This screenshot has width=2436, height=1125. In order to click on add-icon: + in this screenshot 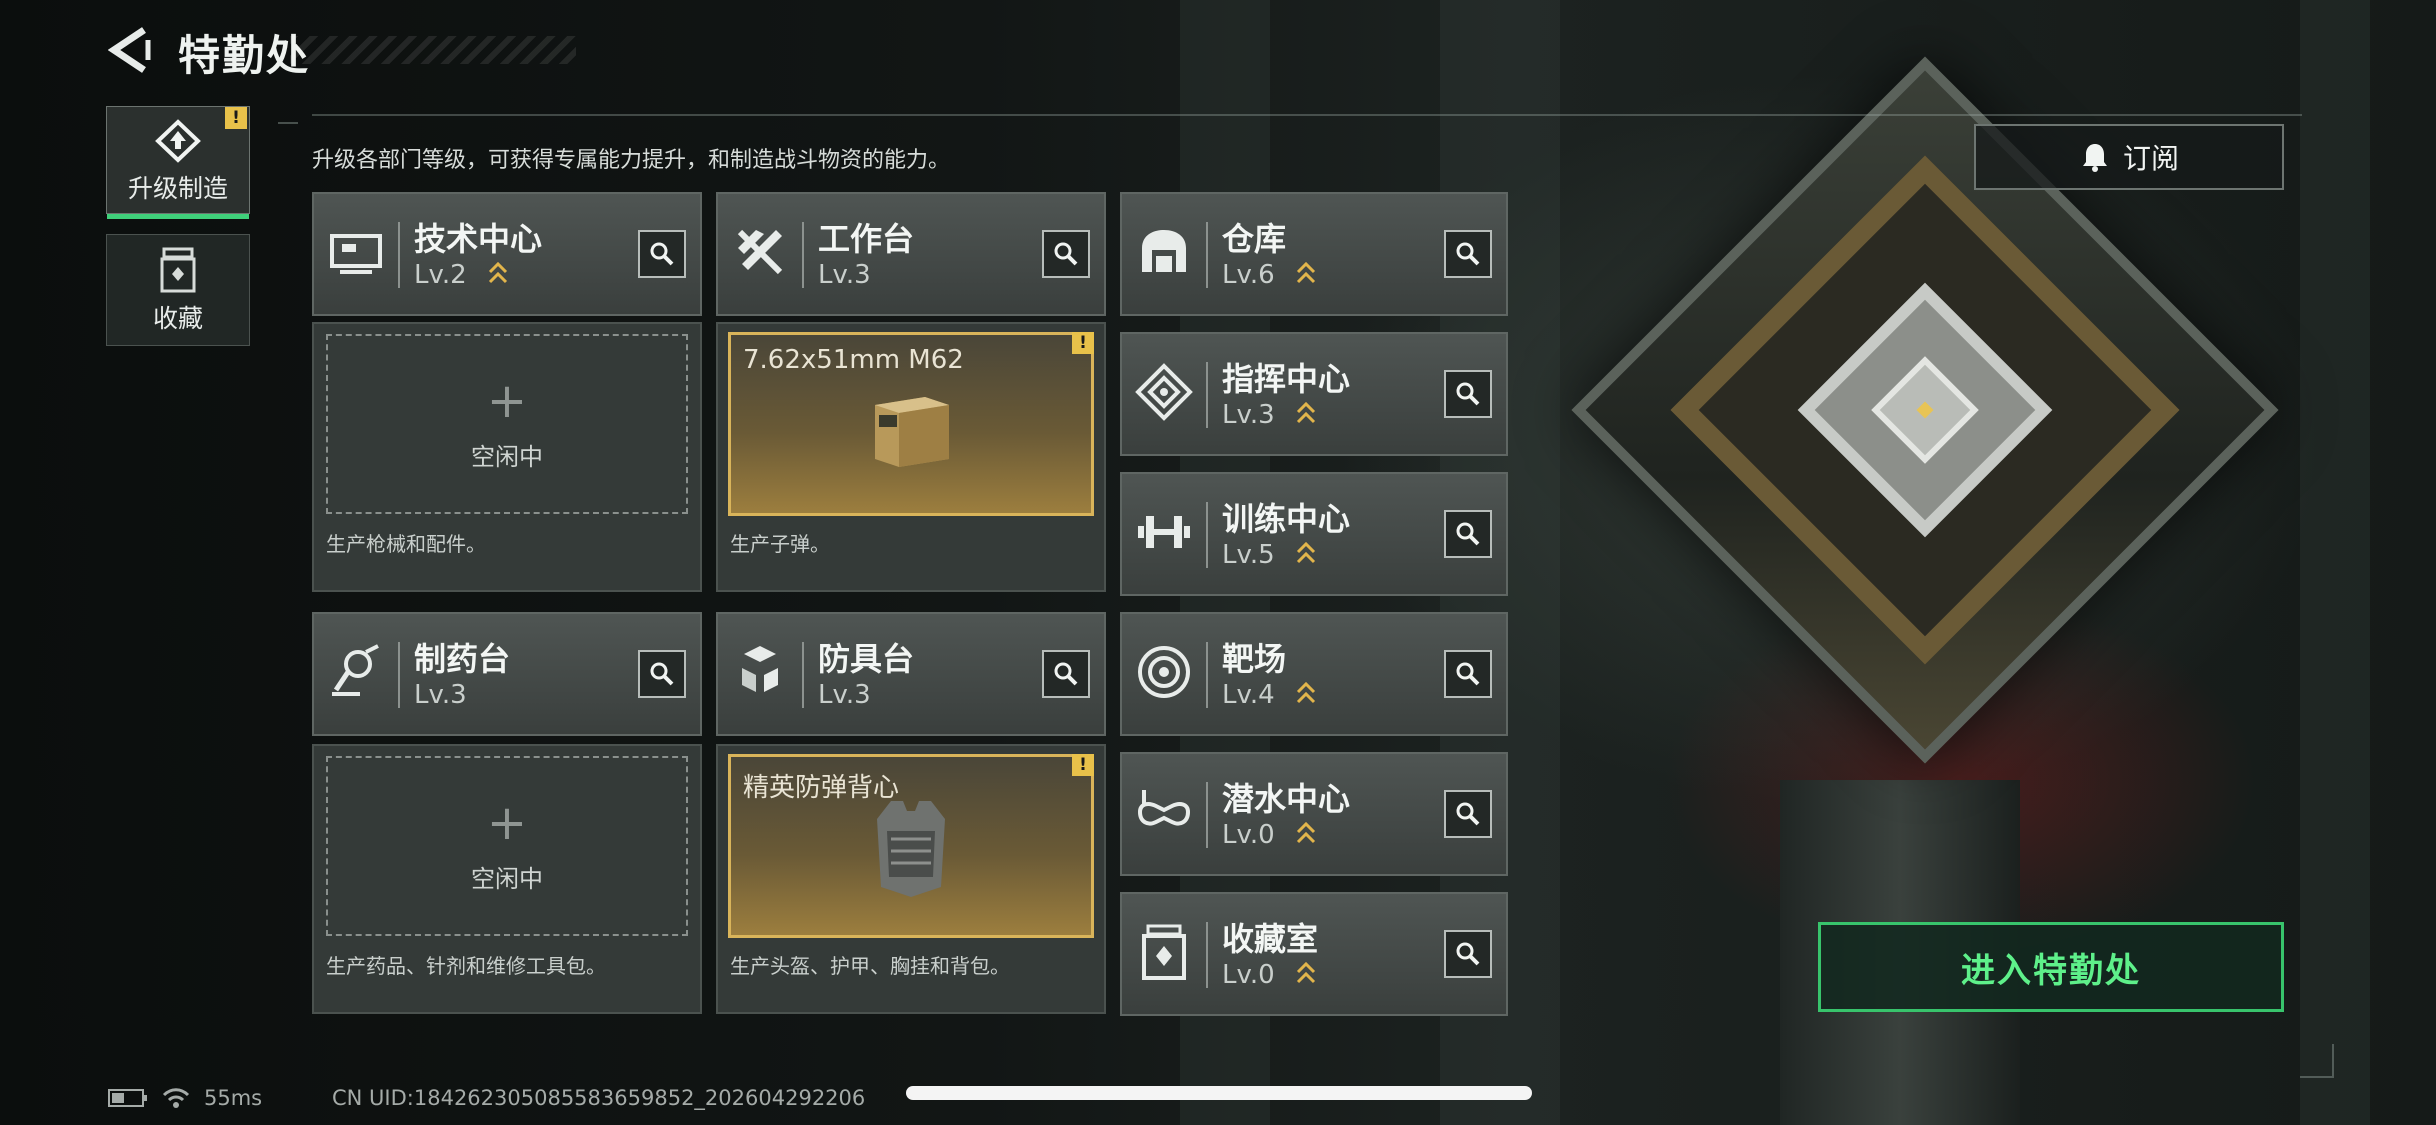, I will do `click(507, 400)`.